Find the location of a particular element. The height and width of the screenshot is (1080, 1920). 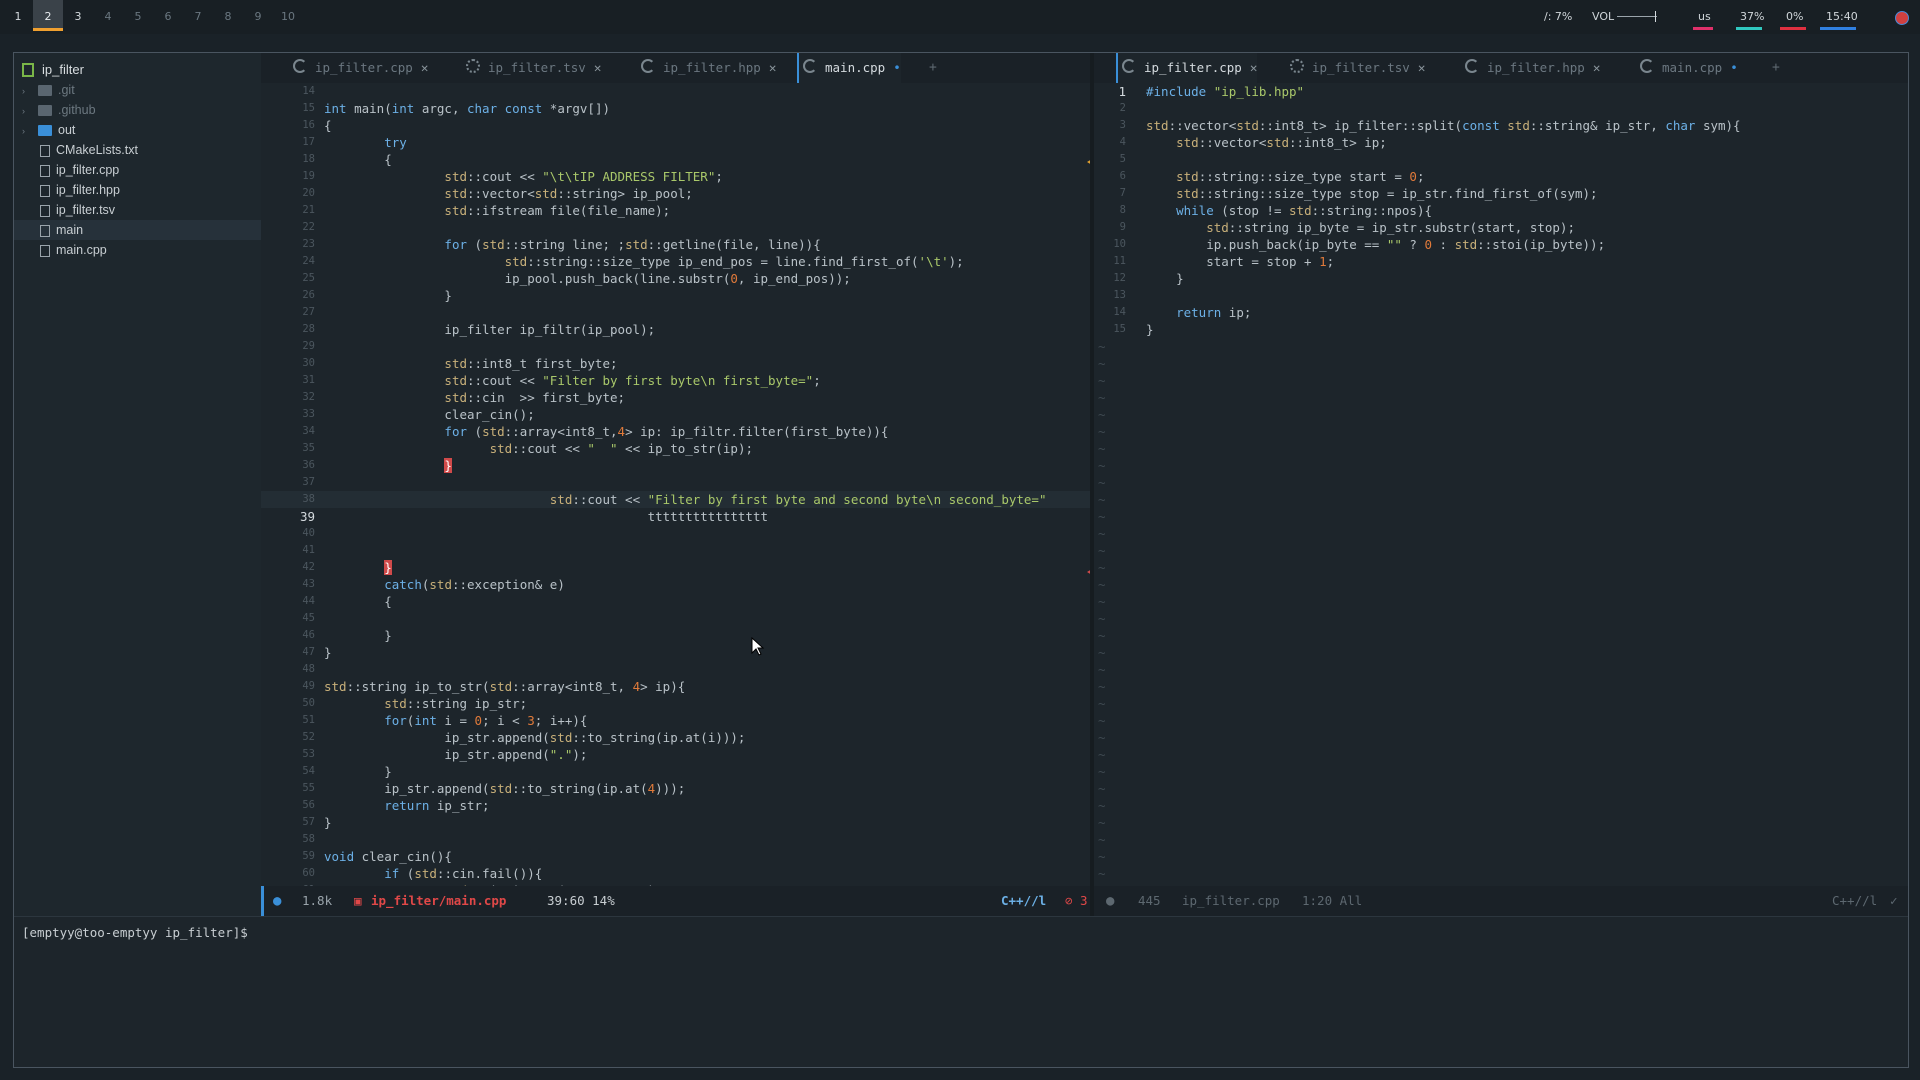

workspace-7: 7 is located at coordinates (198, 15).